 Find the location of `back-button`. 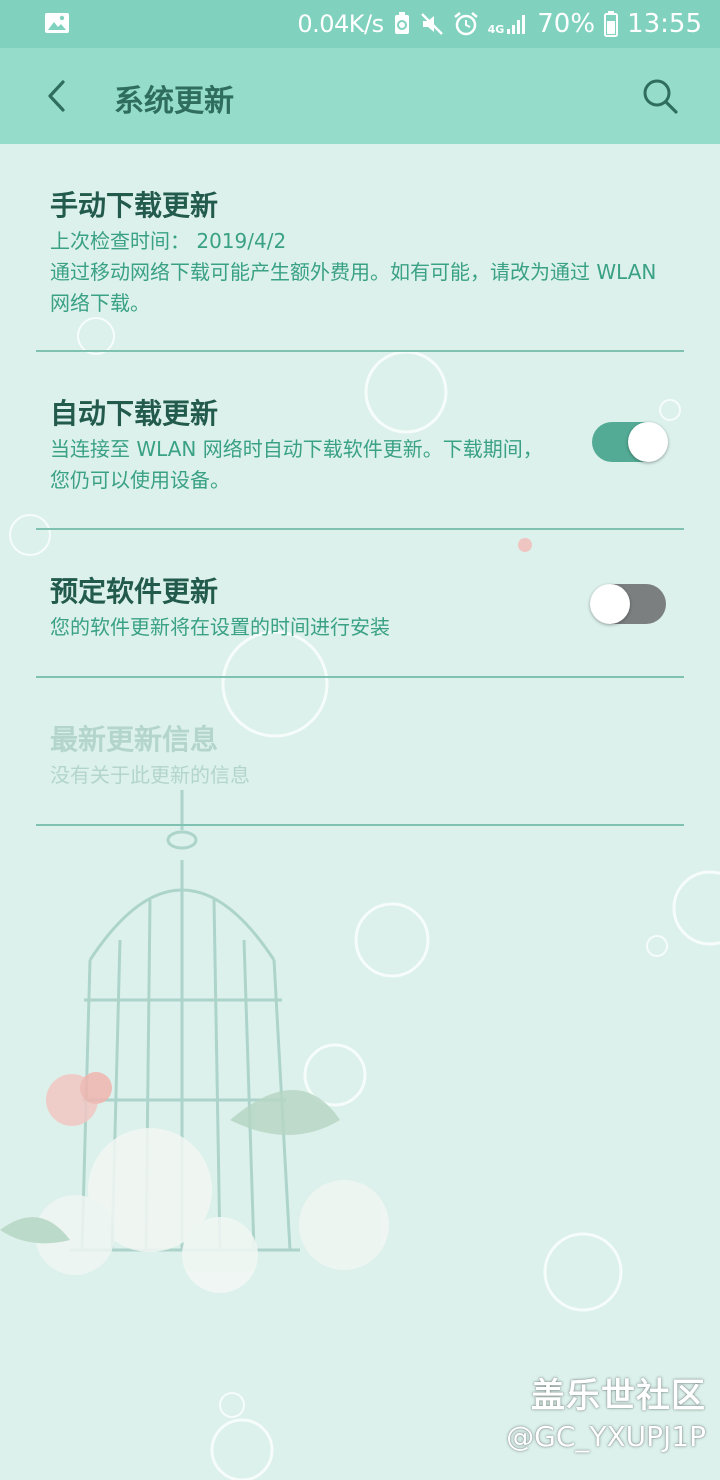

back-button is located at coordinates (56, 96).